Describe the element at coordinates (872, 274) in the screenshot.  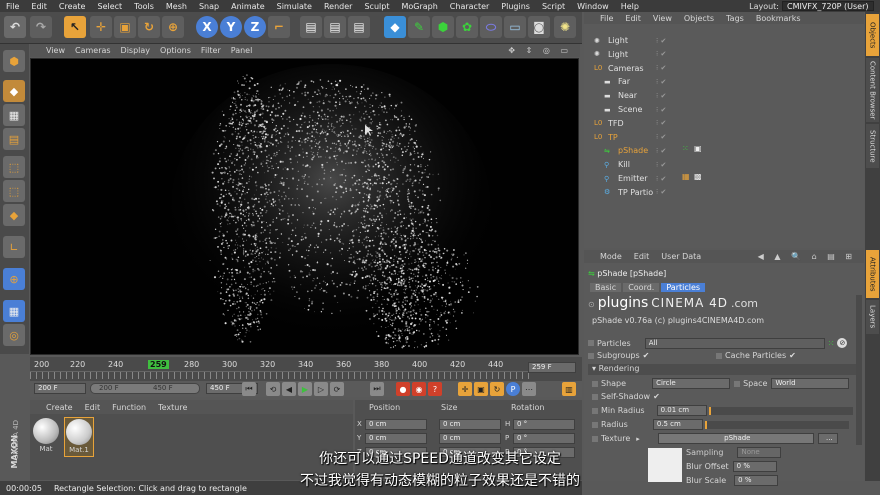
I see `tab-attributes: Attributes` at that location.